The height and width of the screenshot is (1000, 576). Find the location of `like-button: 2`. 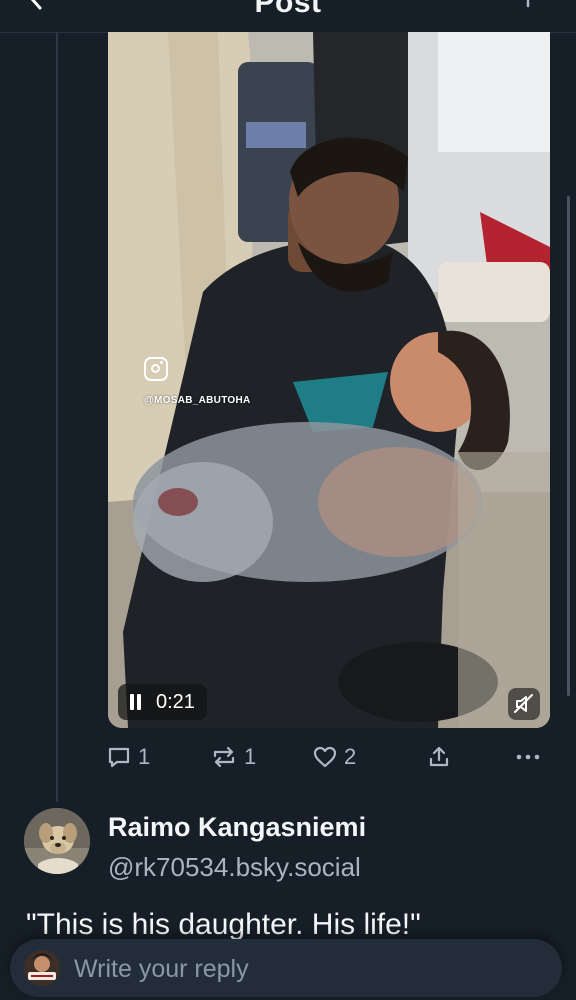

like-button: 2 is located at coordinates (334, 757).